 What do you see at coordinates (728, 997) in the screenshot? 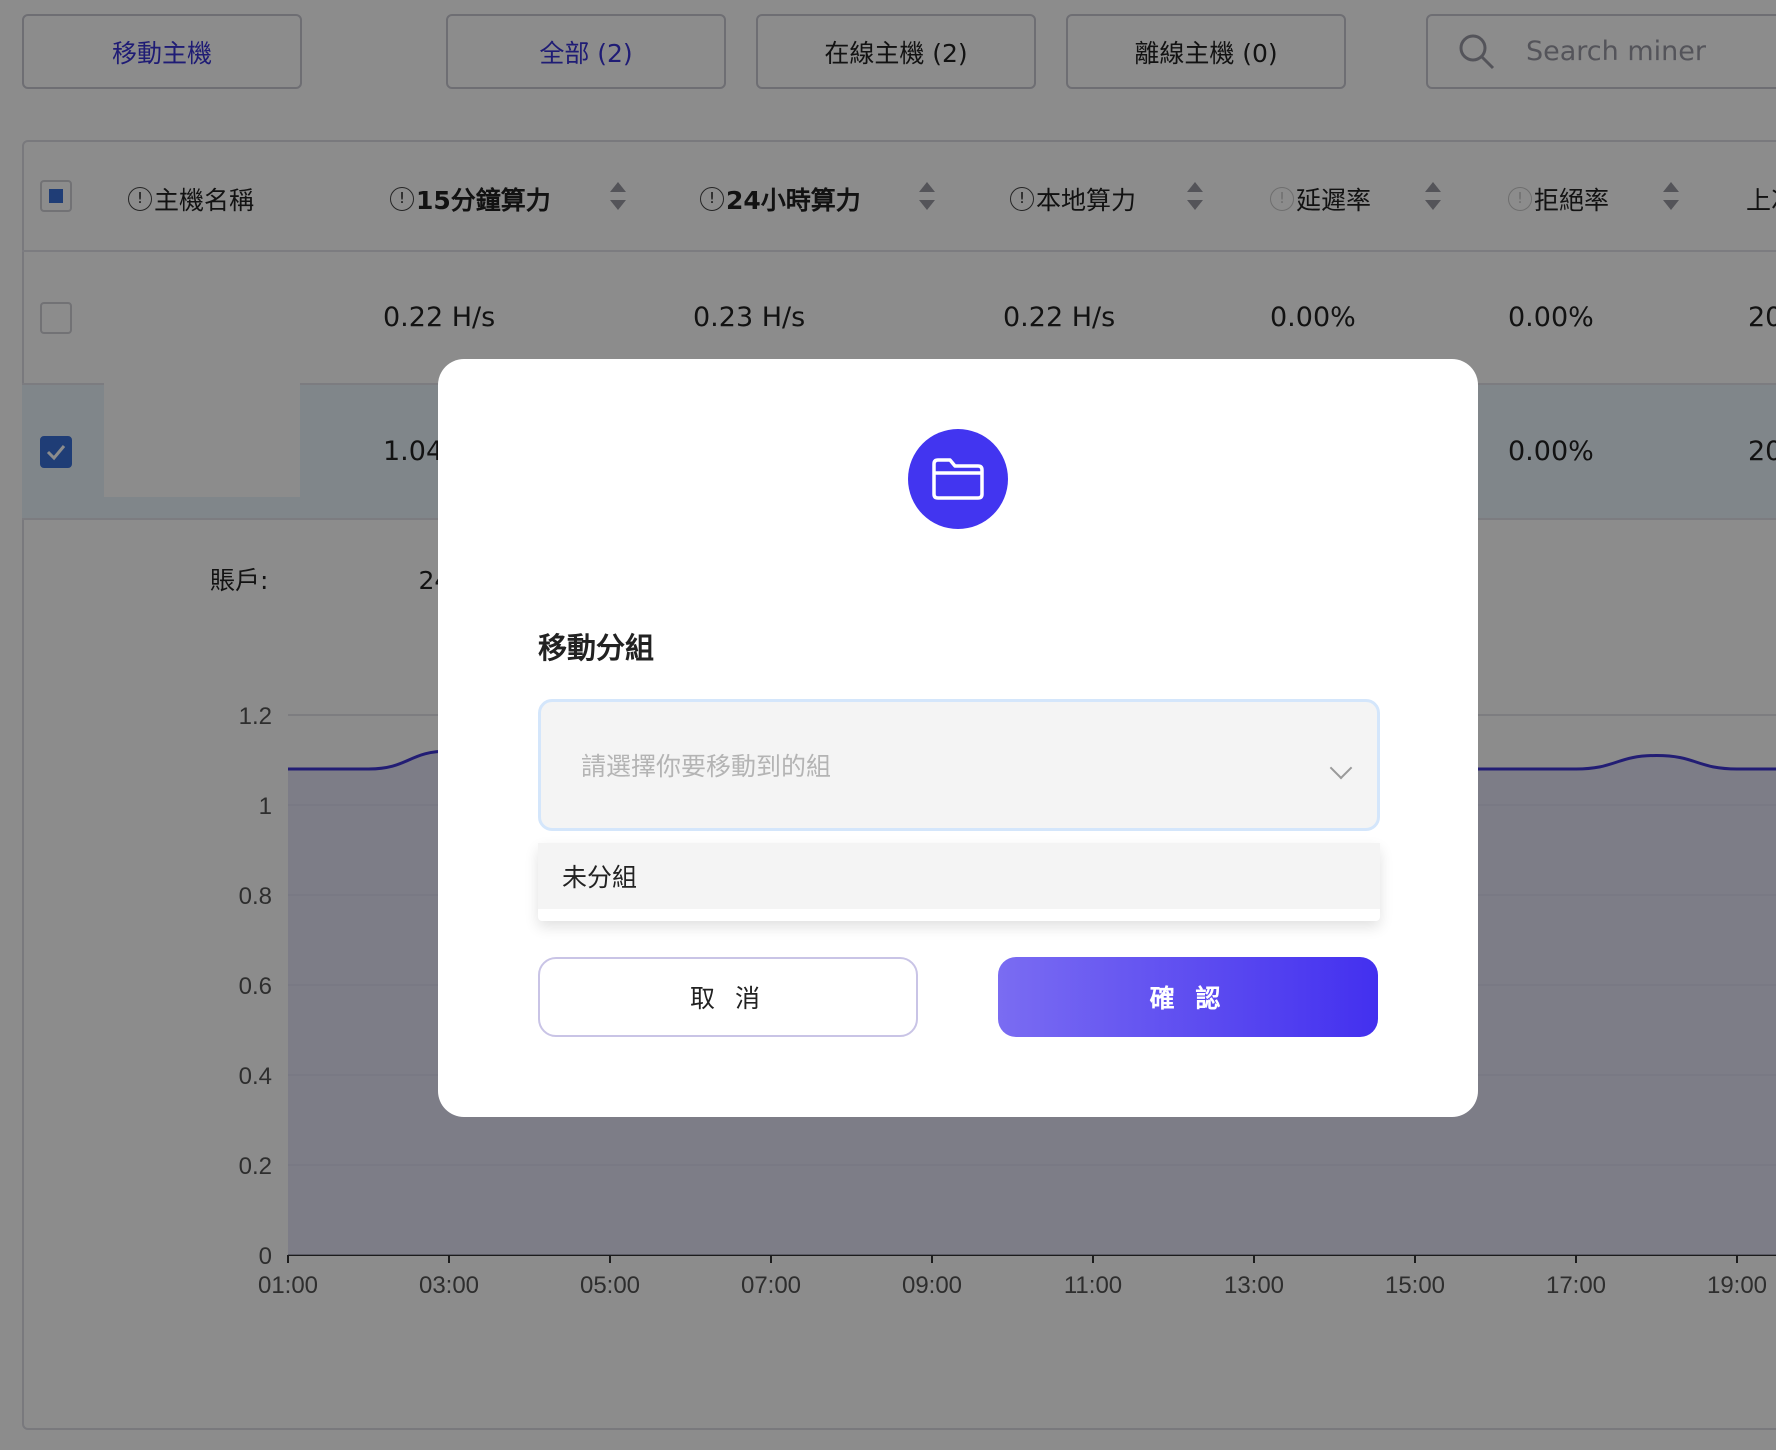
I see `cancel-button: 取 消` at bounding box center [728, 997].